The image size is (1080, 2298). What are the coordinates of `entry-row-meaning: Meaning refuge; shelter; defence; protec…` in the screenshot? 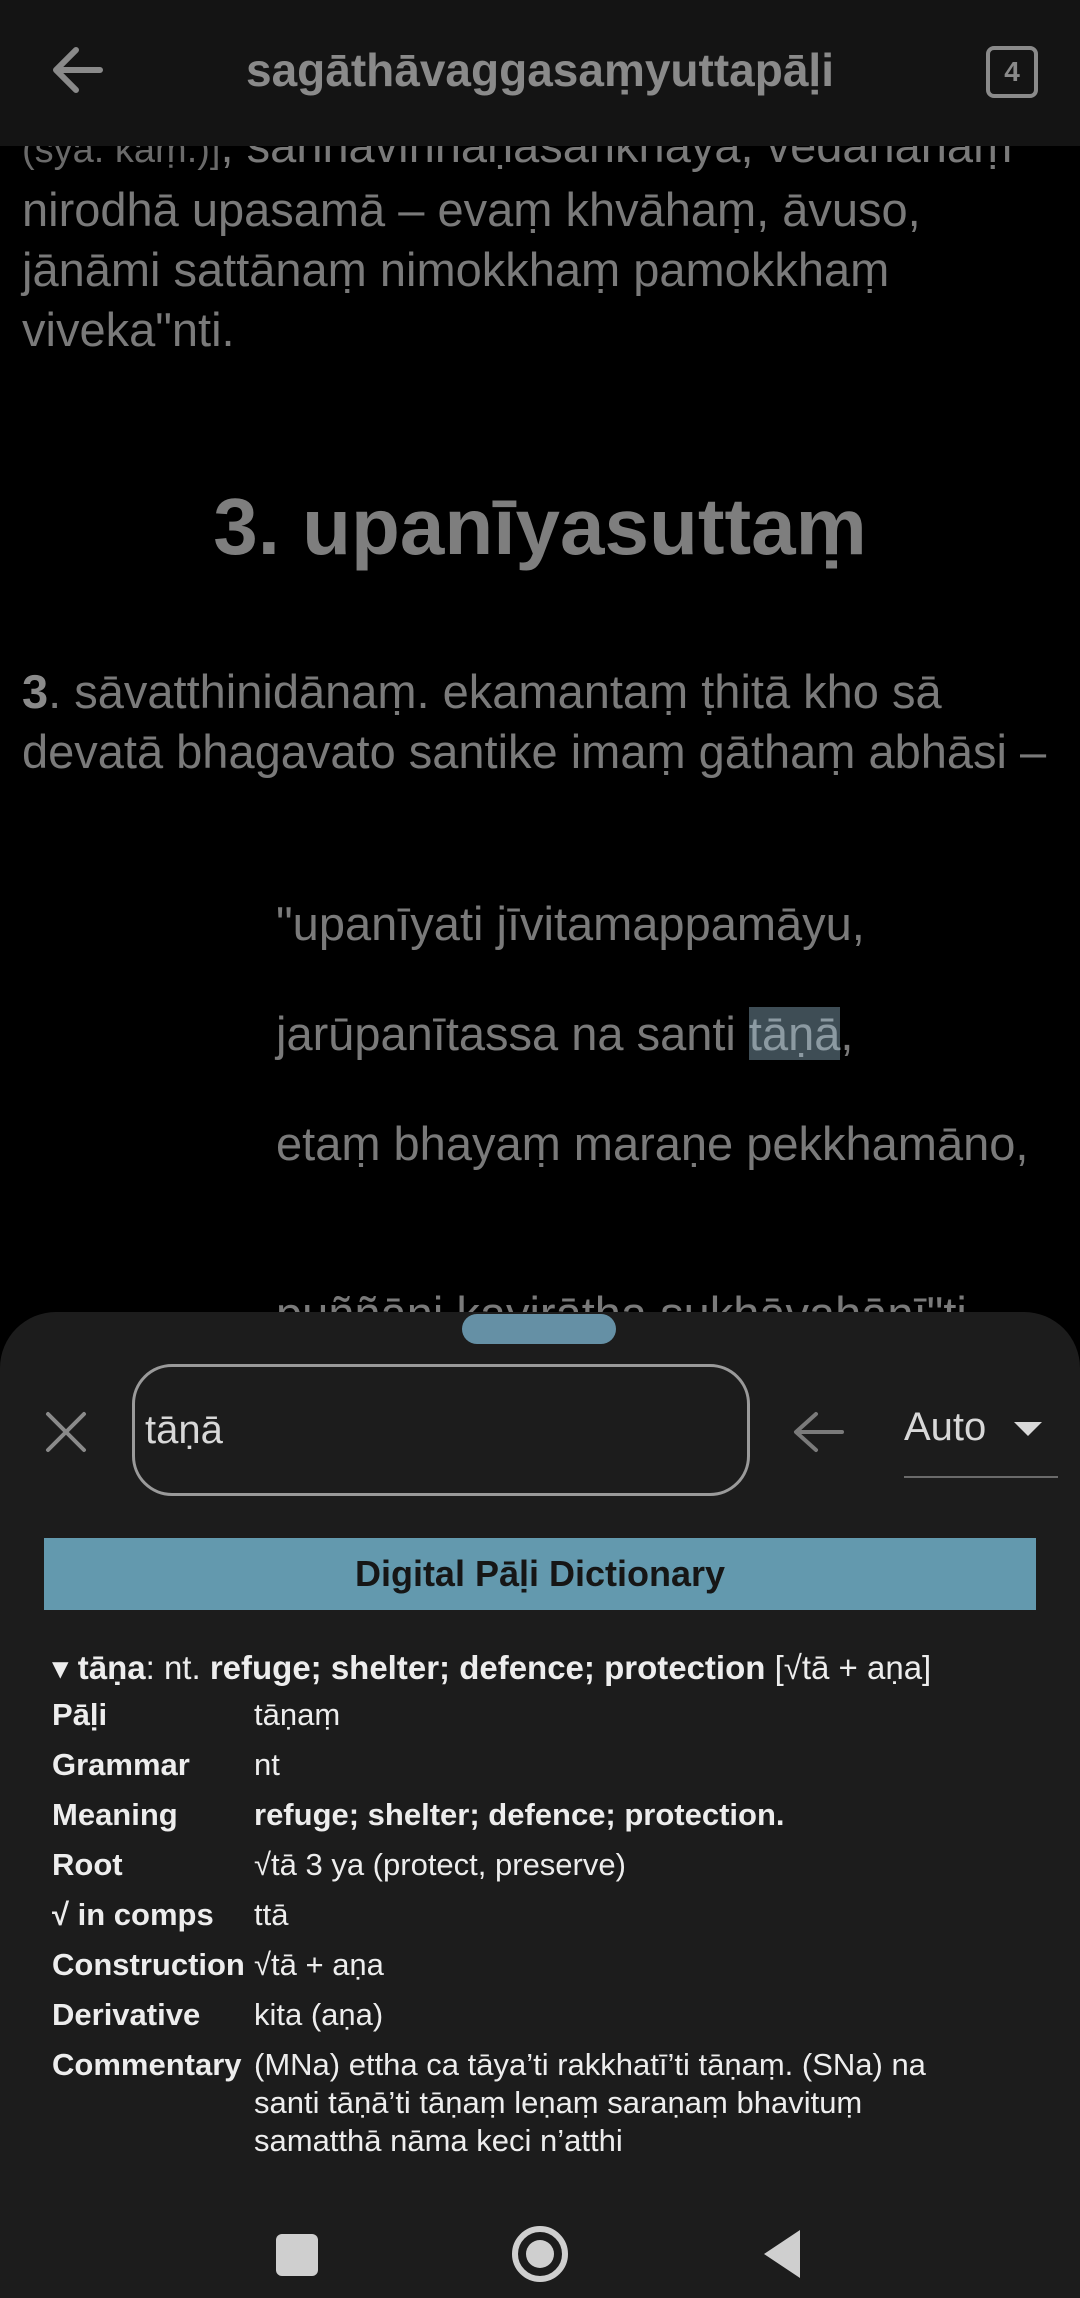 It's located at (547, 1815).